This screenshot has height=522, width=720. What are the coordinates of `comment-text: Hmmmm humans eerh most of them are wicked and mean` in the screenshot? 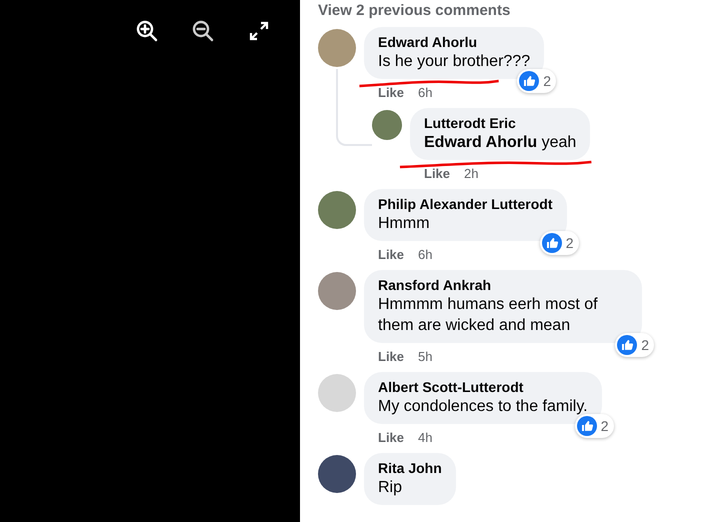 It's located at (488, 315).